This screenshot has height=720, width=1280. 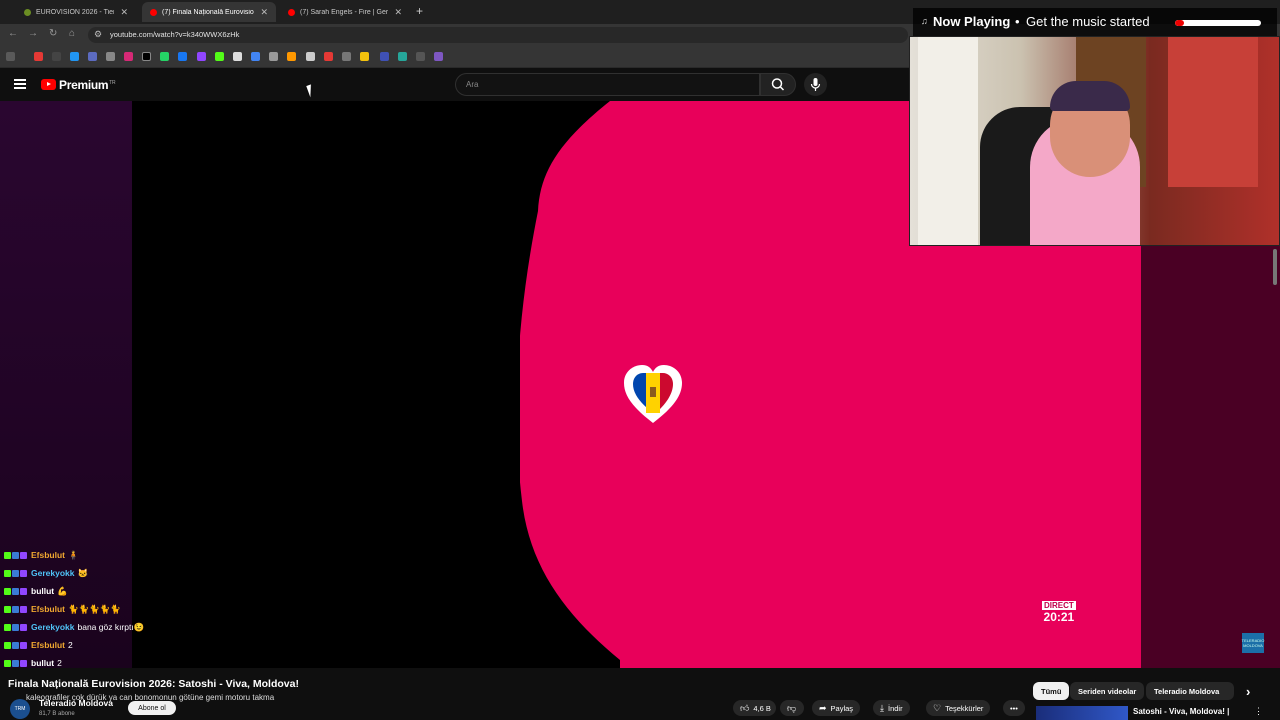 What do you see at coordinates (1051, 691) in the screenshot?
I see `chip-all: Tümü` at bounding box center [1051, 691].